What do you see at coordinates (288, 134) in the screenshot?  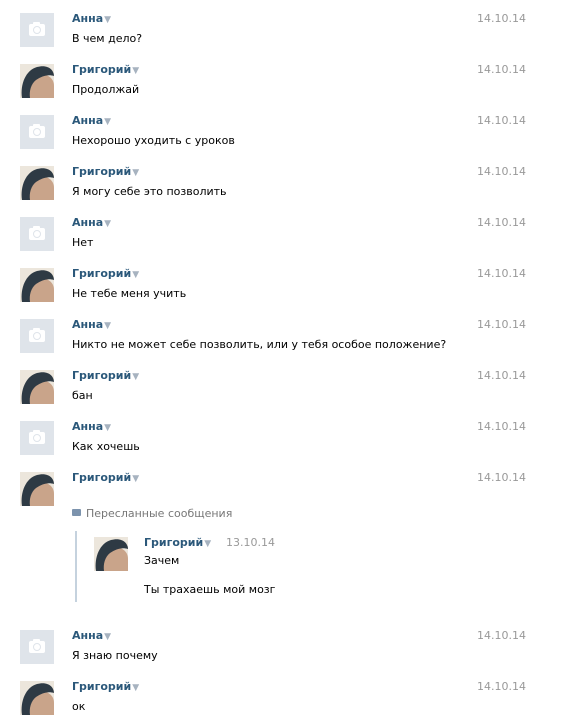 I see `message-item: Анна▼ 14.10.14 Нехорошо уходить с уроков` at bounding box center [288, 134].